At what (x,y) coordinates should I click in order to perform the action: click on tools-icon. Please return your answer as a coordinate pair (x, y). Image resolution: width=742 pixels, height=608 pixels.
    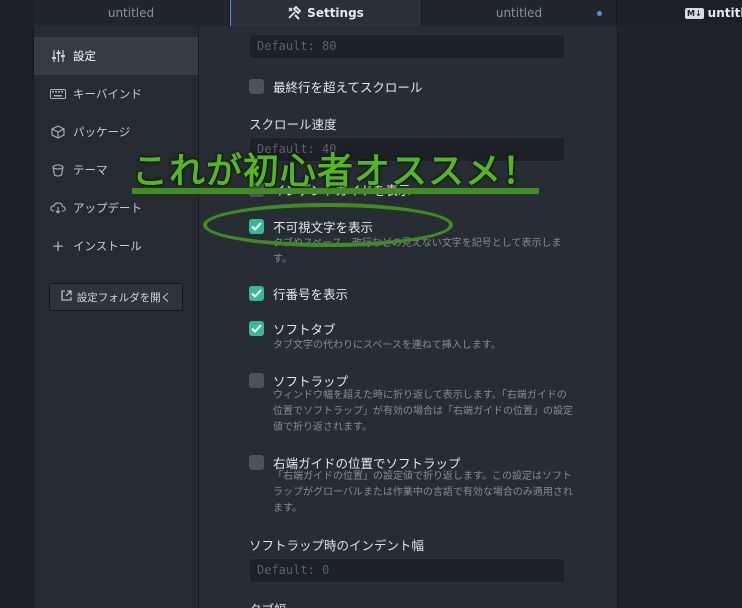
    Looking at the image, I should click on (294, 13).